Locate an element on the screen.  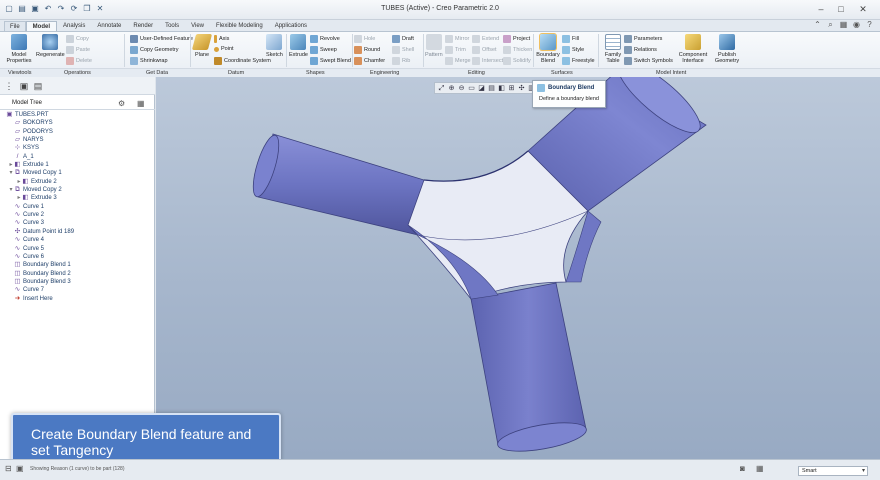
tree-settings-icon: ⚙ is located at coordinates (121, 103).